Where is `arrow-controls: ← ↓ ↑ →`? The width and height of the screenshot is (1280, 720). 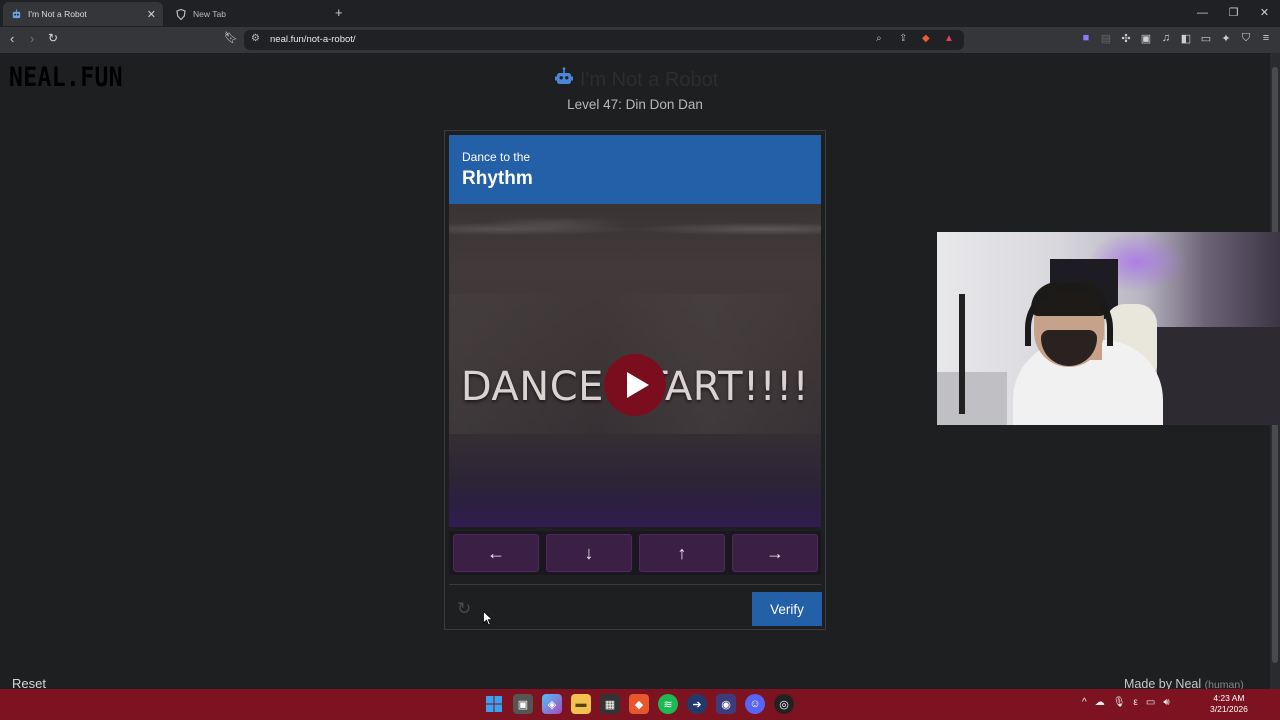
arrow-controls: ← ↓ ↑ → is located at coordinates (635, 553).